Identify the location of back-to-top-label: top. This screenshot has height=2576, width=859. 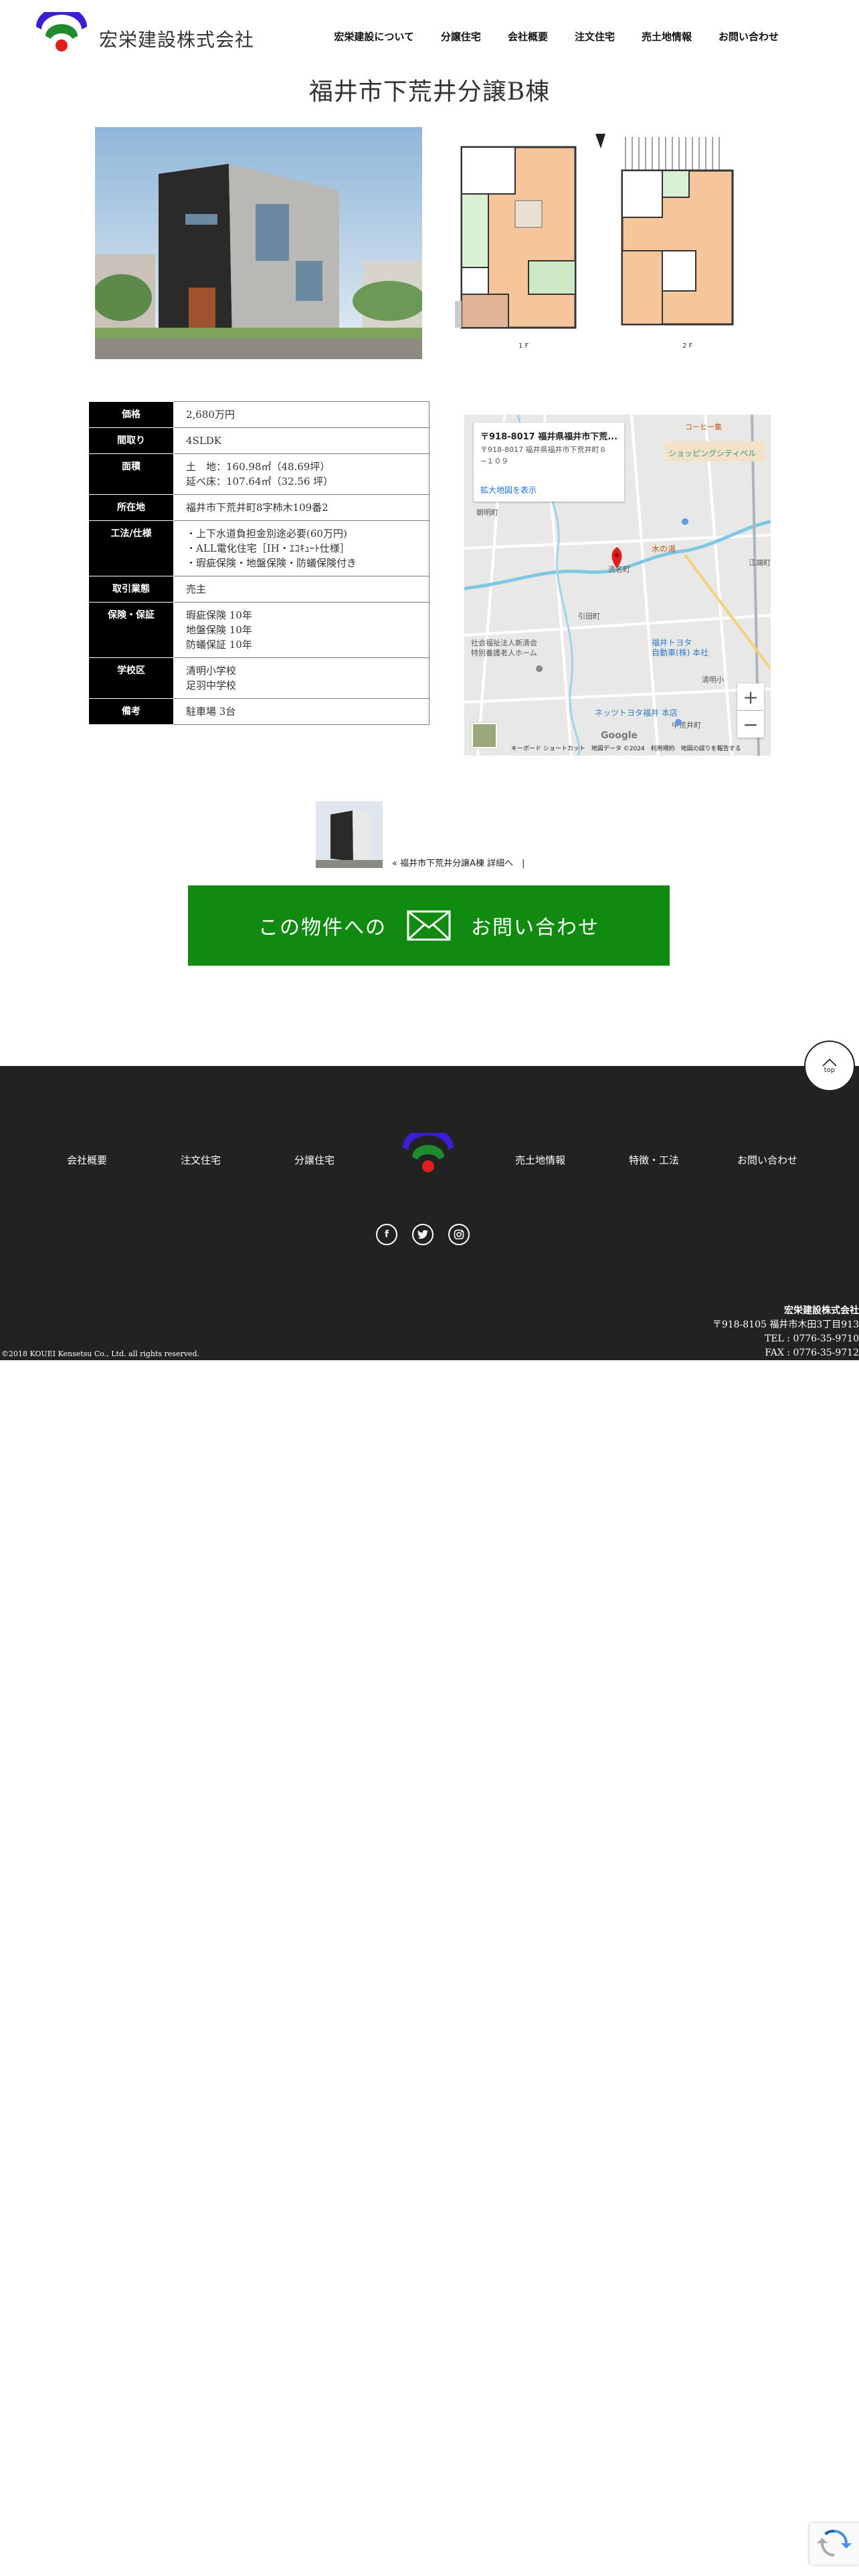
(830, 1070).